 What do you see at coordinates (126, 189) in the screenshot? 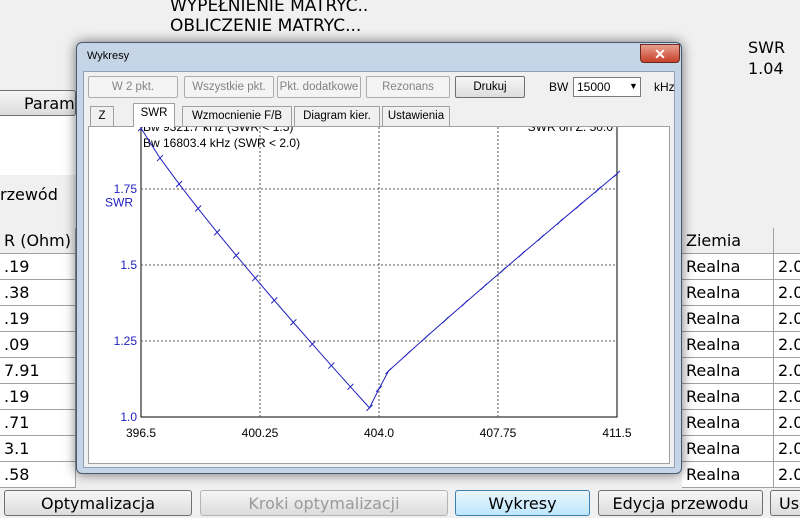
I see `y-tick-label: 1.75` at bounding box center [126, 189].